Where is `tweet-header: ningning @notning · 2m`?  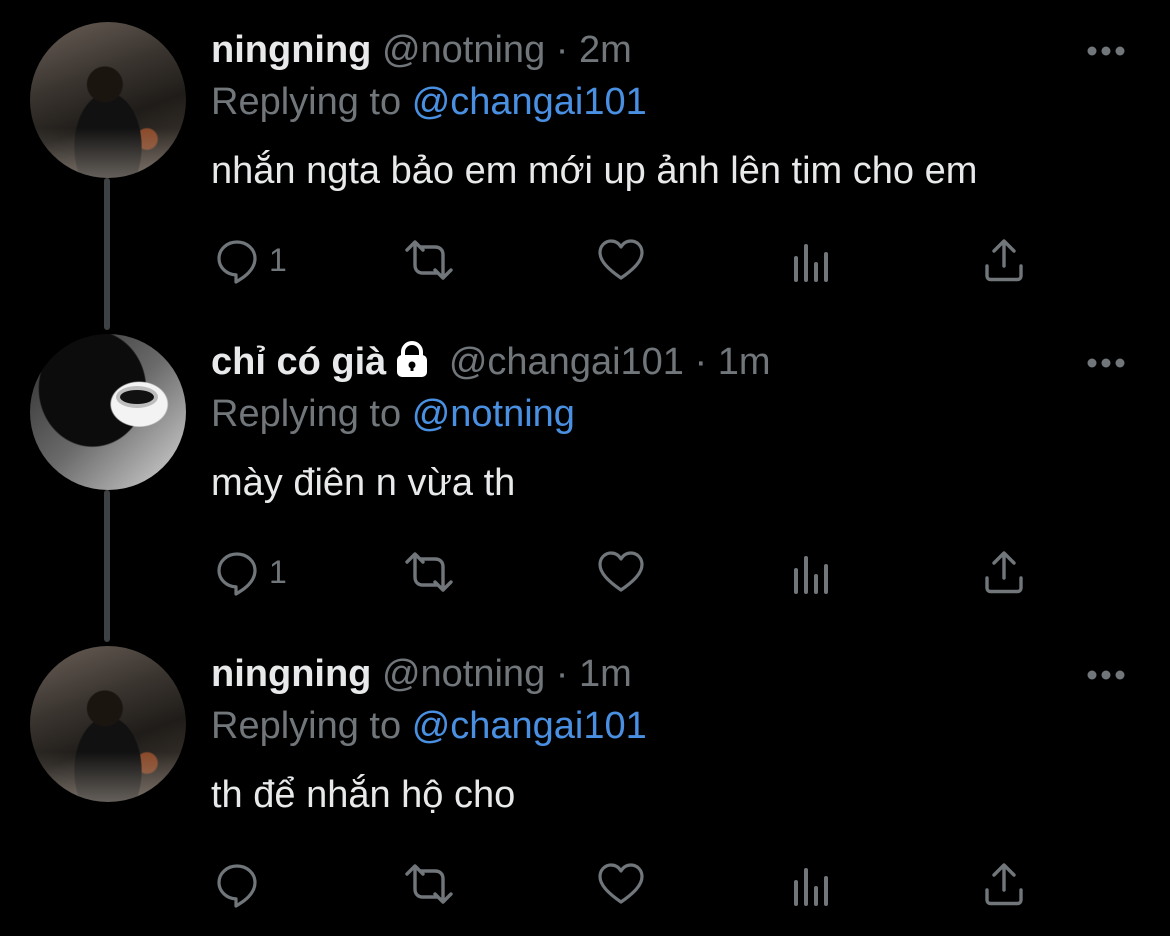 tweet-header: ningning @notning · 2m is located at coordinates (421, 50).